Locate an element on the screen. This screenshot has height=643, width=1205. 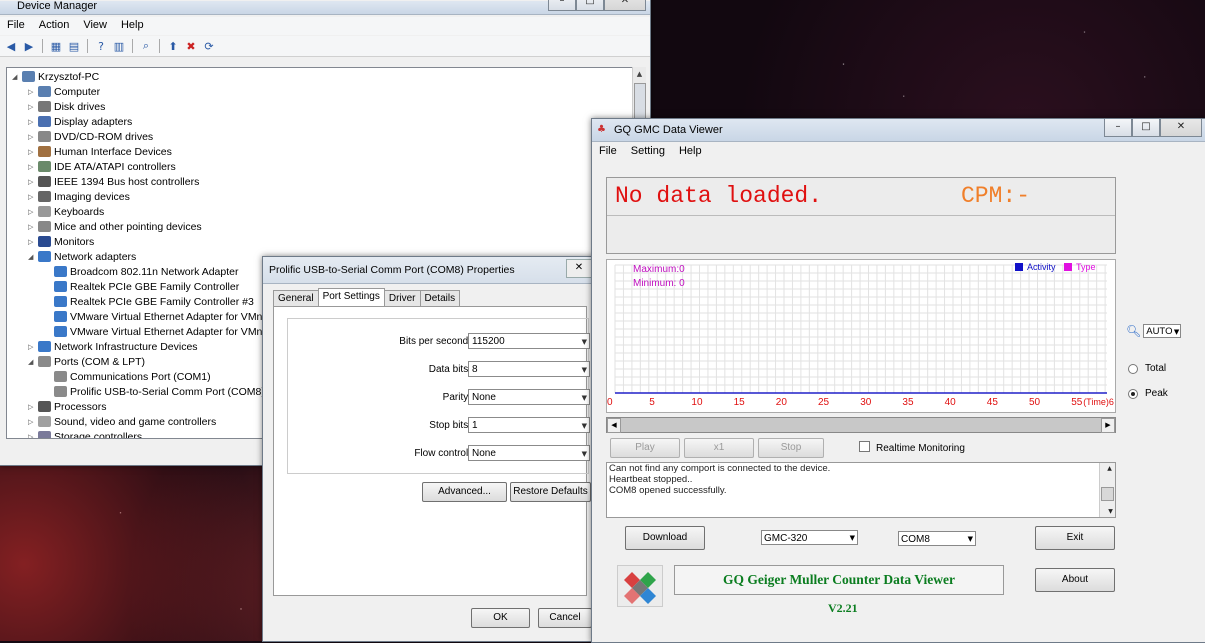
tree-item: ▷ Monitors is located at coordinates (61, 241).